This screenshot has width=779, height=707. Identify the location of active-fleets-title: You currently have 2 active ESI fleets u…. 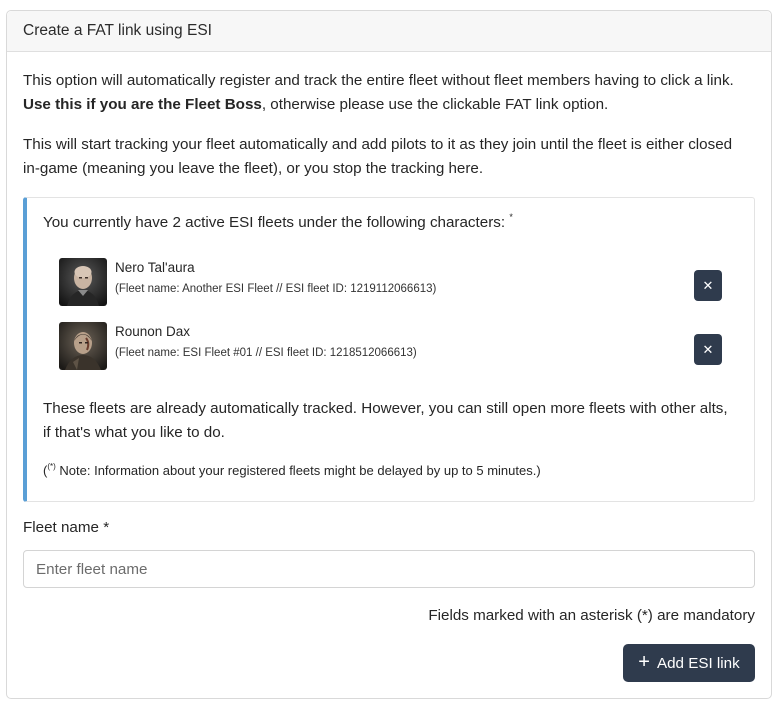
(278, 221).